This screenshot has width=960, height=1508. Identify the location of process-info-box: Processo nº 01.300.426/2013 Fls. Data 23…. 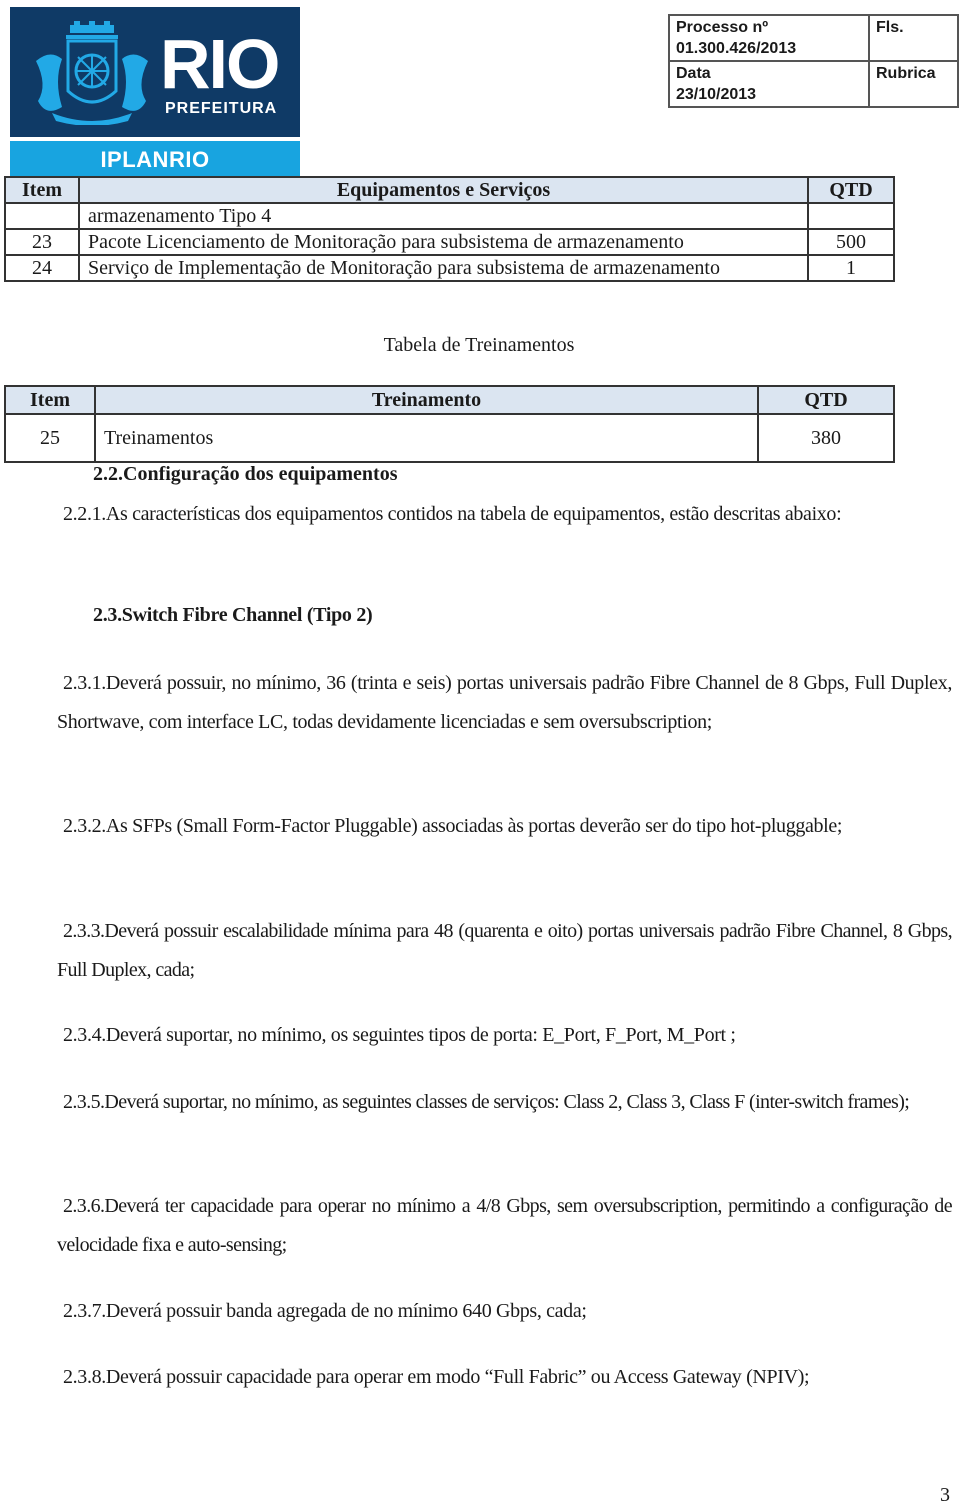
(813, 61).